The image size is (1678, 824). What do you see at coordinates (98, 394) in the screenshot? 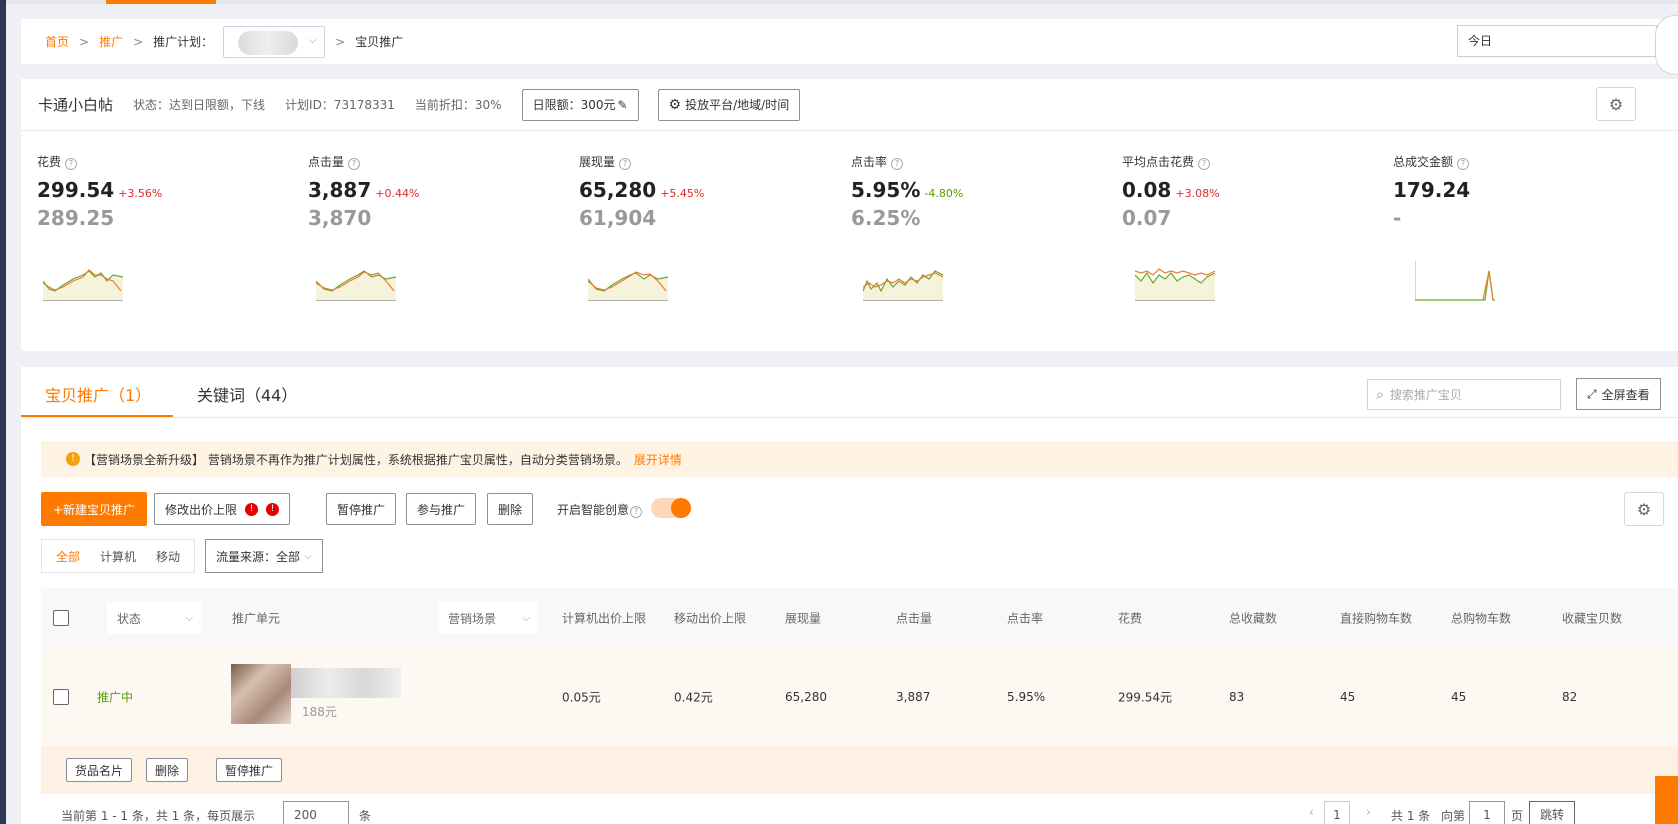
I see `tab-item-promotion: 宝贝推广（1）` at bounding box center [98, 394].